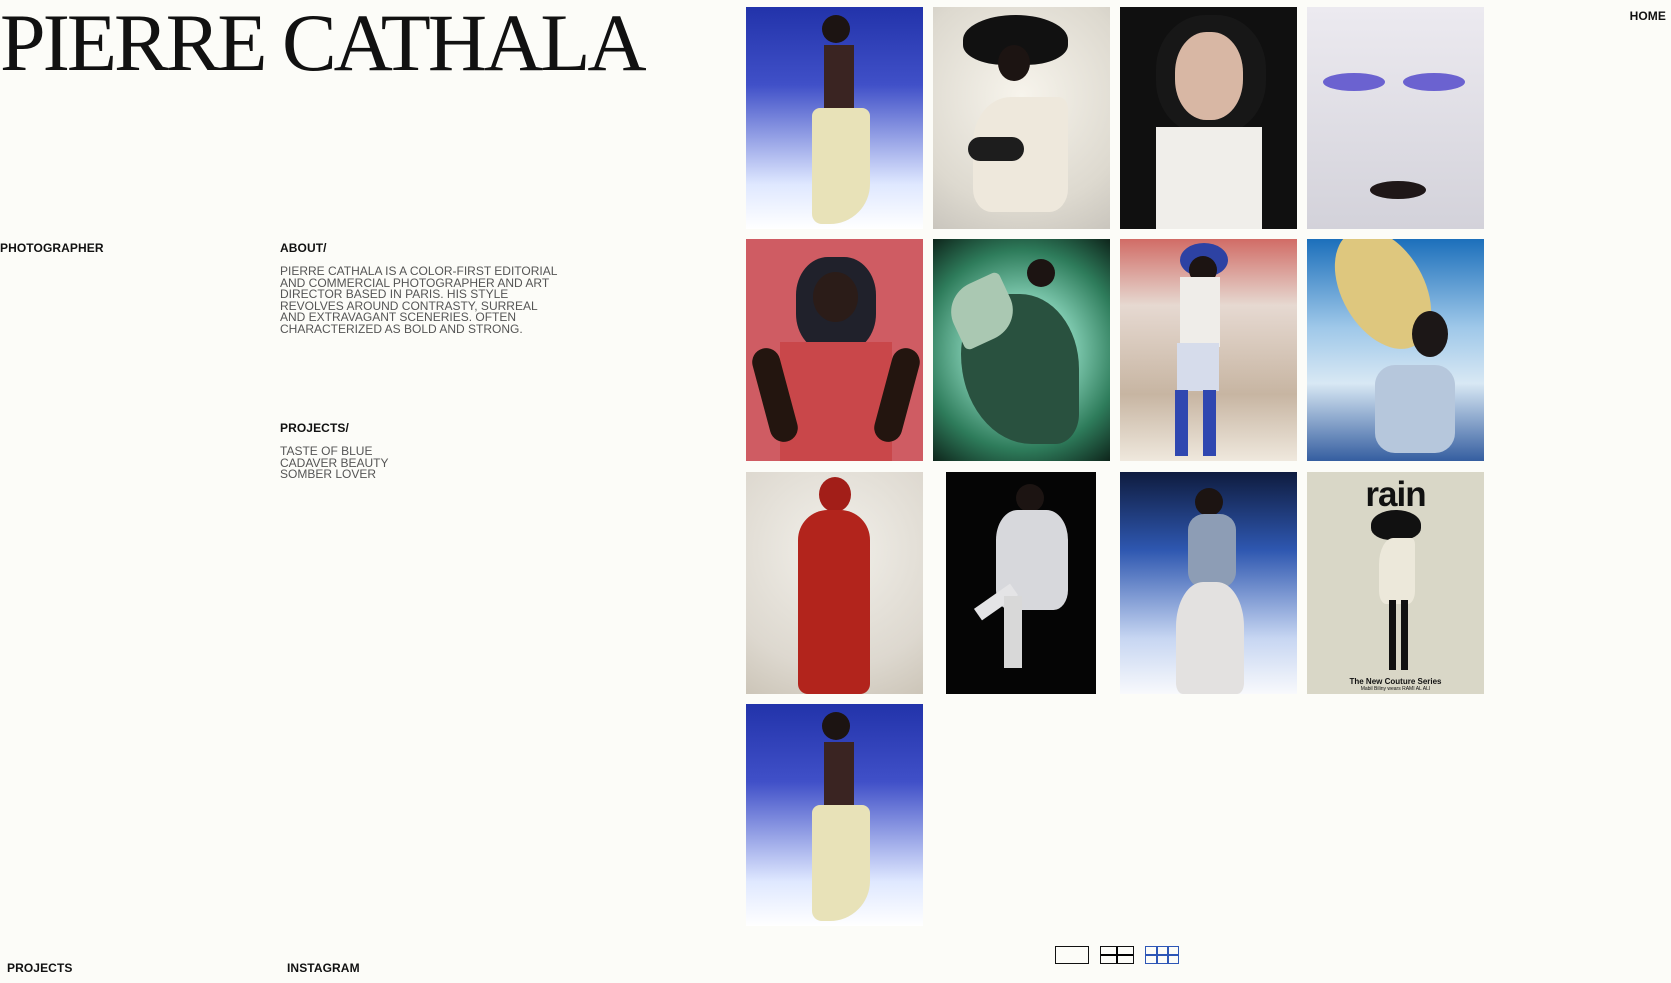  I want to click on brand-text: PIERRE CATHALA, so click(323, 44).